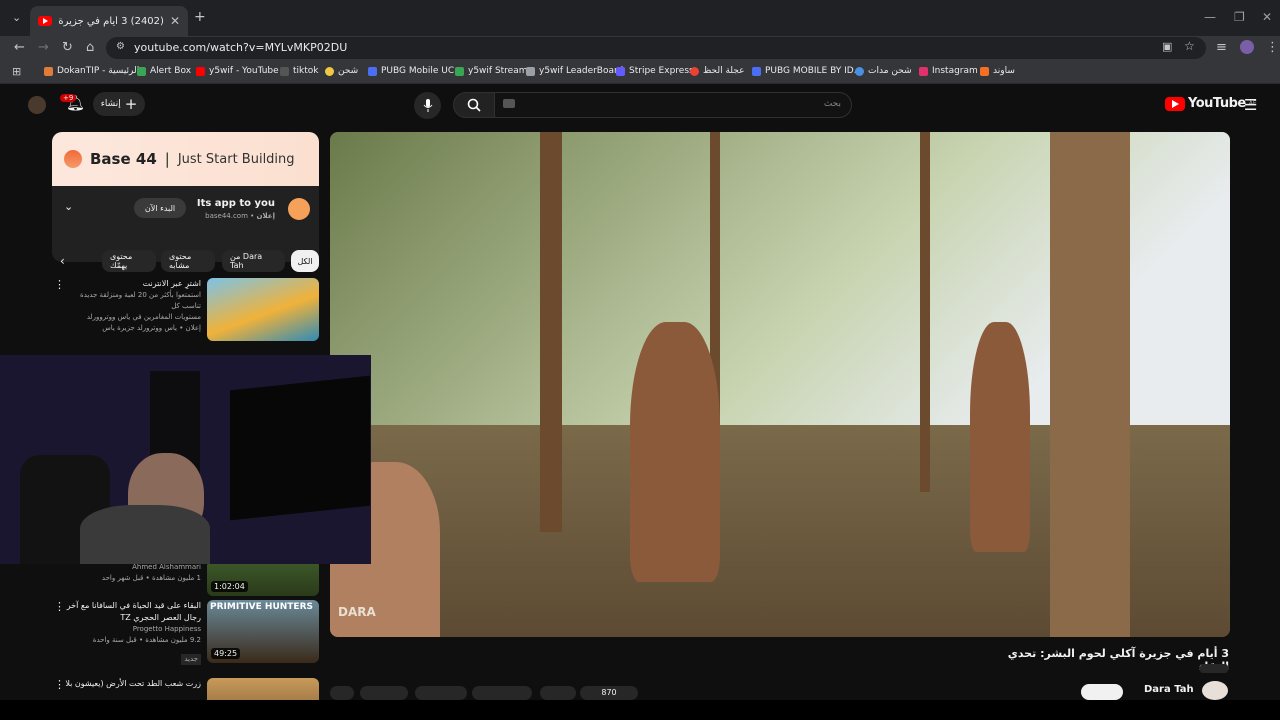  What do you see at coordinates (357, 612) in the screenshot?
I see `video-watermark: DARA` at bounding box center [357, 612].